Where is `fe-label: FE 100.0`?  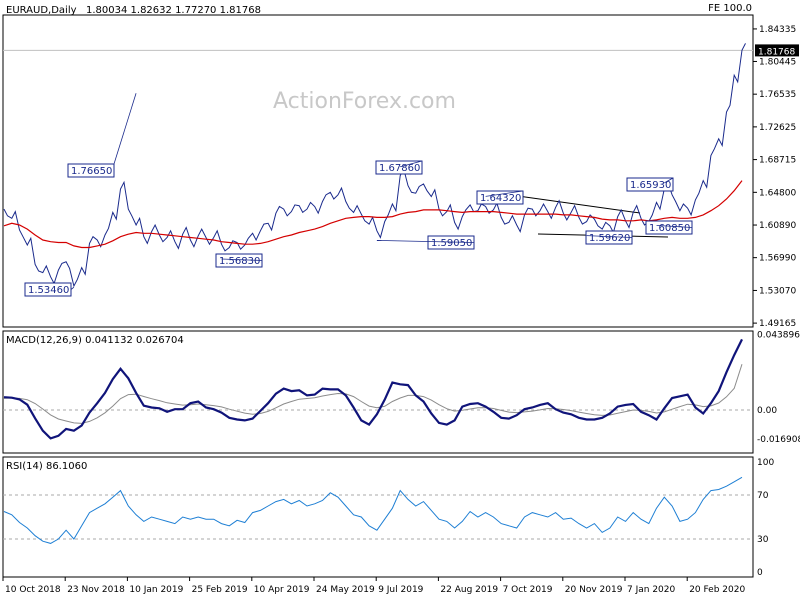
fe-label: FE 100.0 is located at coordinates (730, 8).